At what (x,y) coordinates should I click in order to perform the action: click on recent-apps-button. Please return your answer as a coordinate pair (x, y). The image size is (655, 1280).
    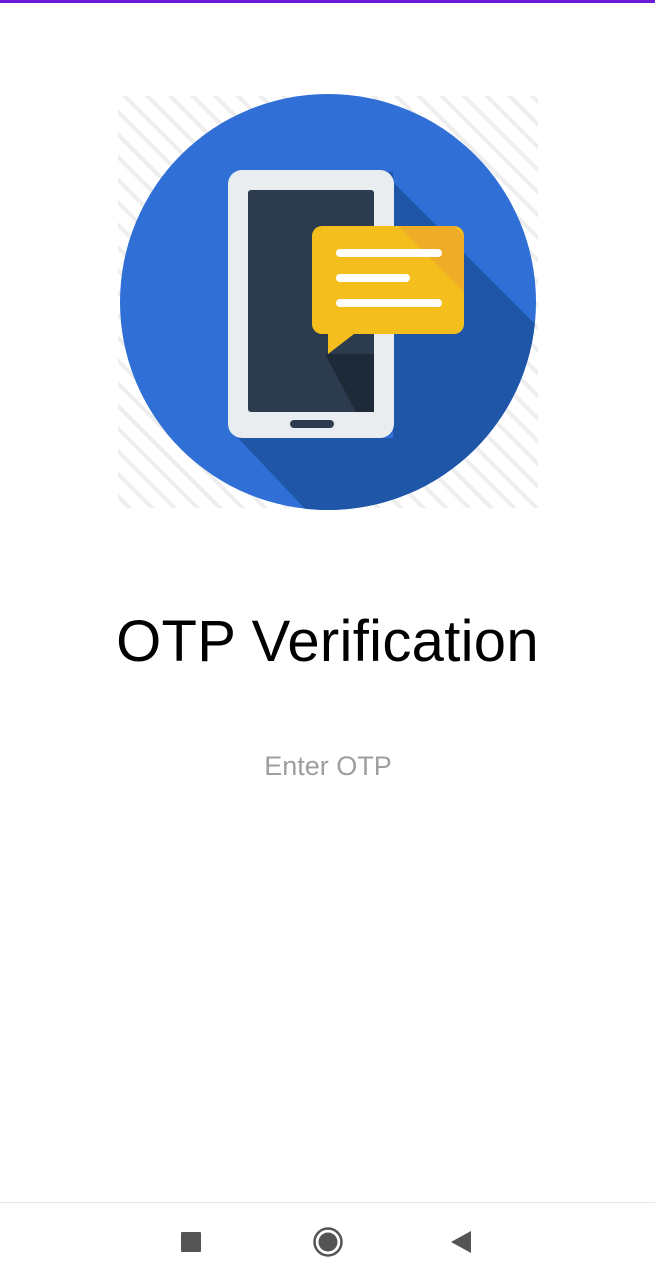
    Looking at the image, I should click on (191, 1241).